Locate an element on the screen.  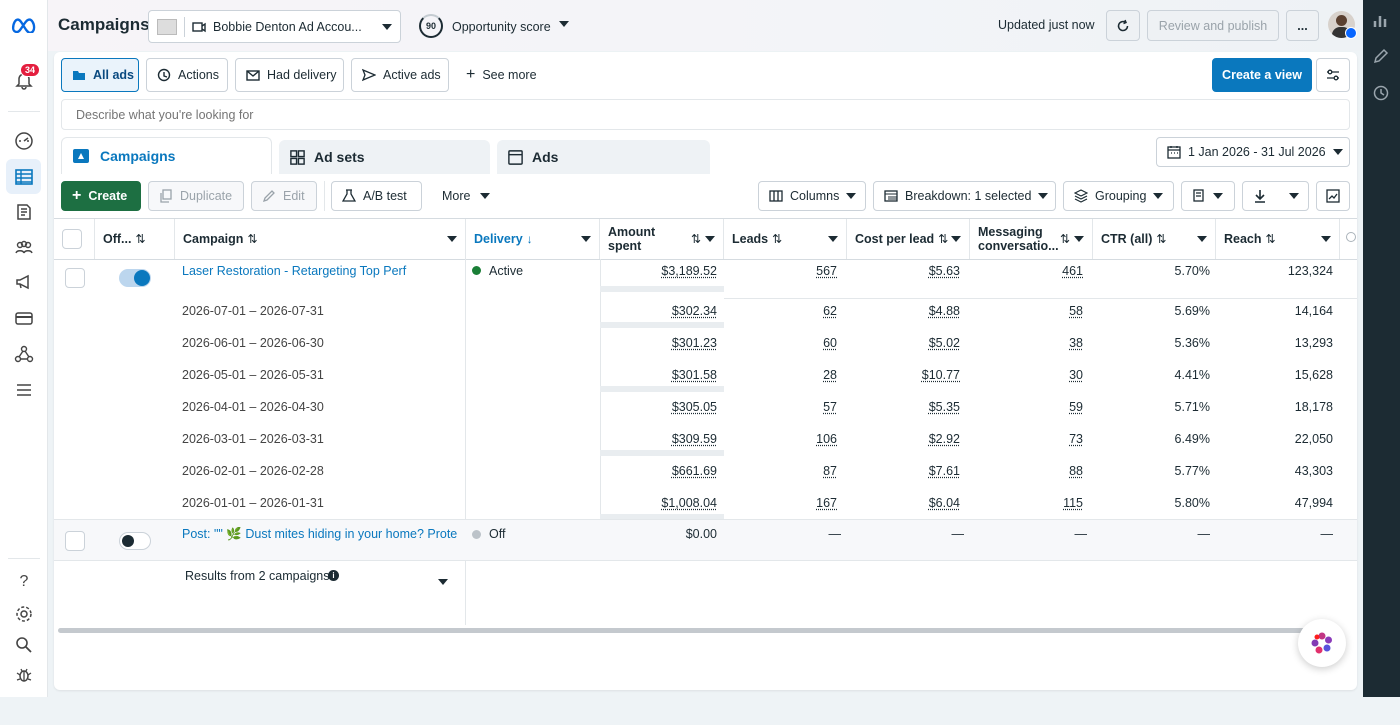
breakdown-cpl: $7.61 is located at coordinates (903, 471).